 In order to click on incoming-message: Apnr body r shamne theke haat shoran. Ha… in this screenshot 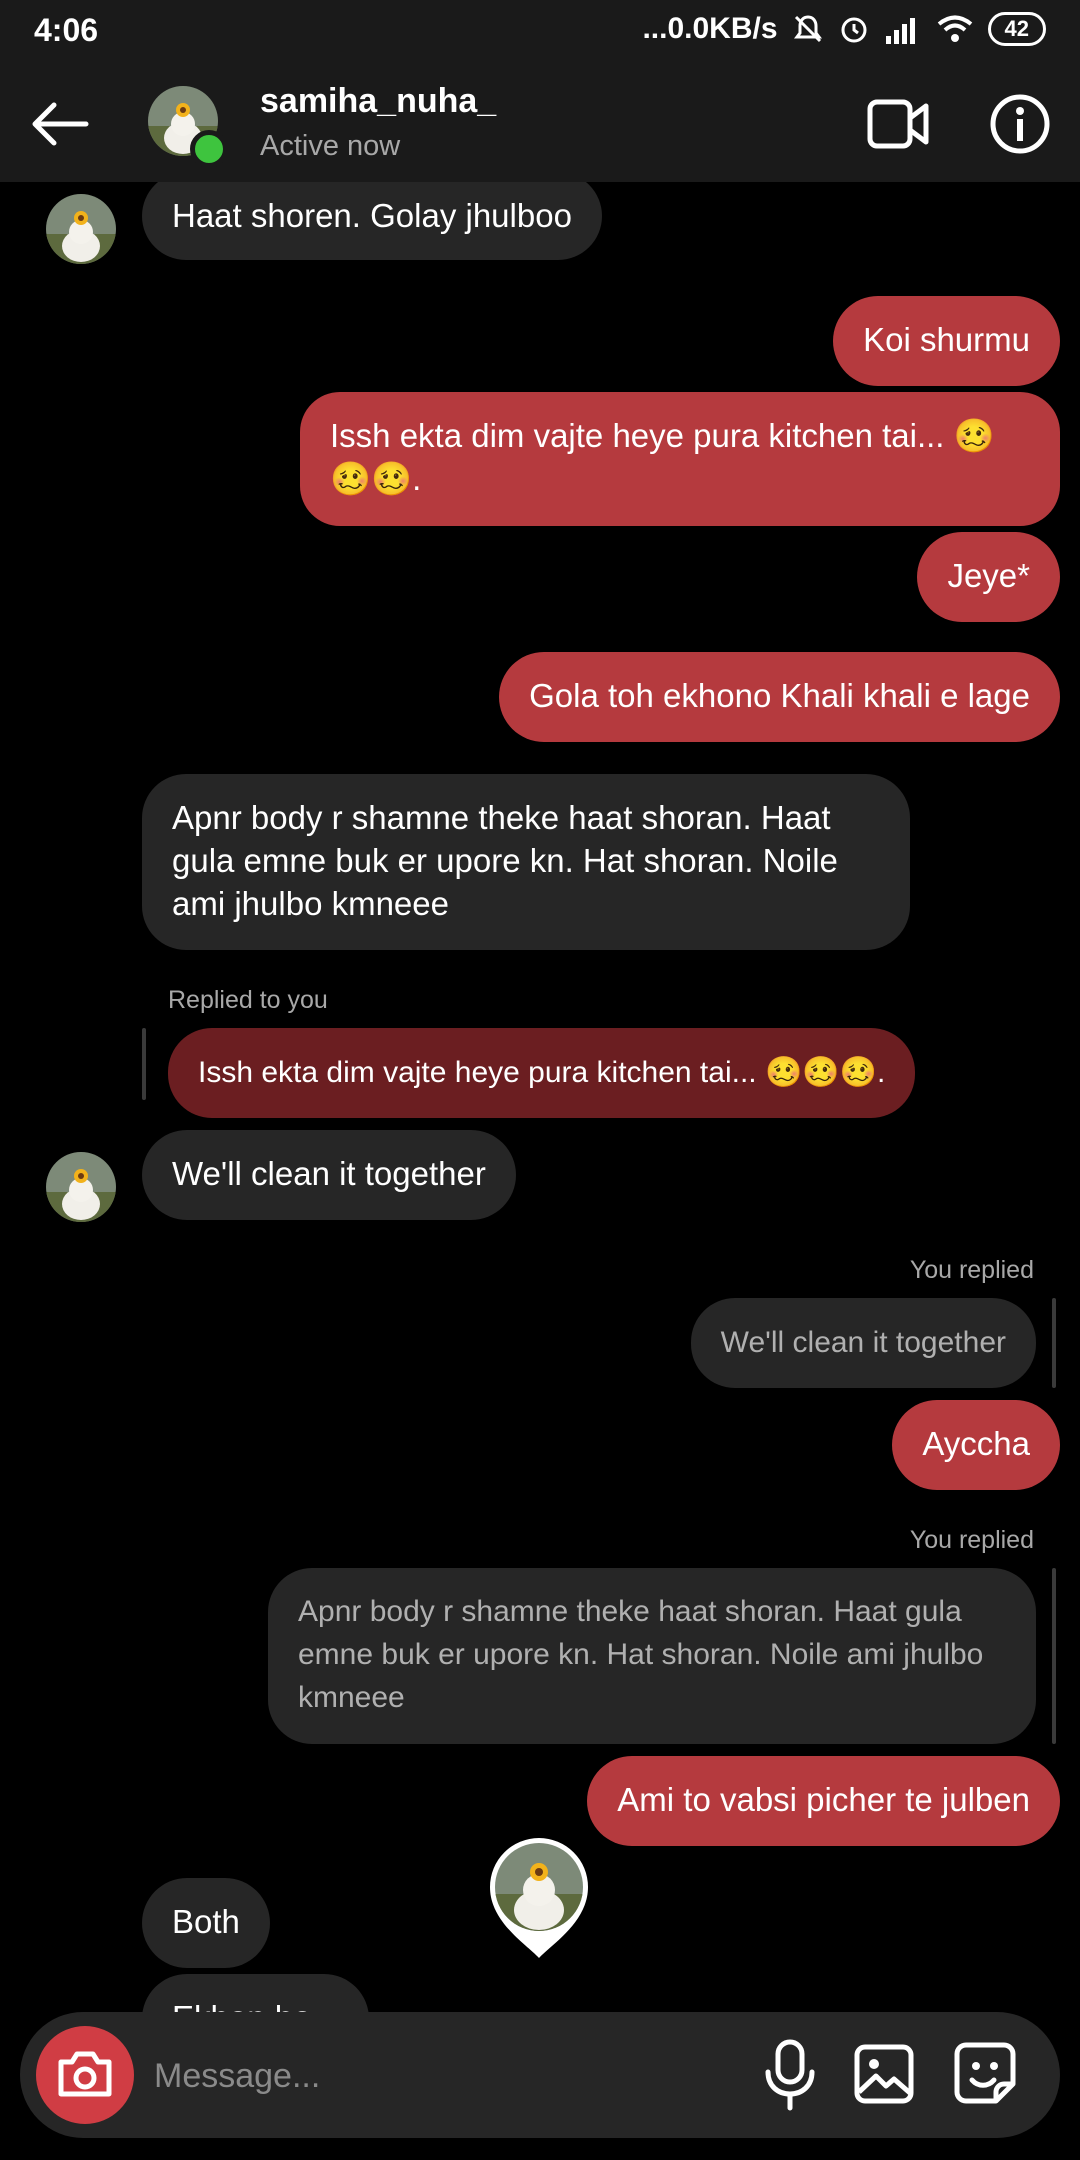, I will do `click(526, 862)`.